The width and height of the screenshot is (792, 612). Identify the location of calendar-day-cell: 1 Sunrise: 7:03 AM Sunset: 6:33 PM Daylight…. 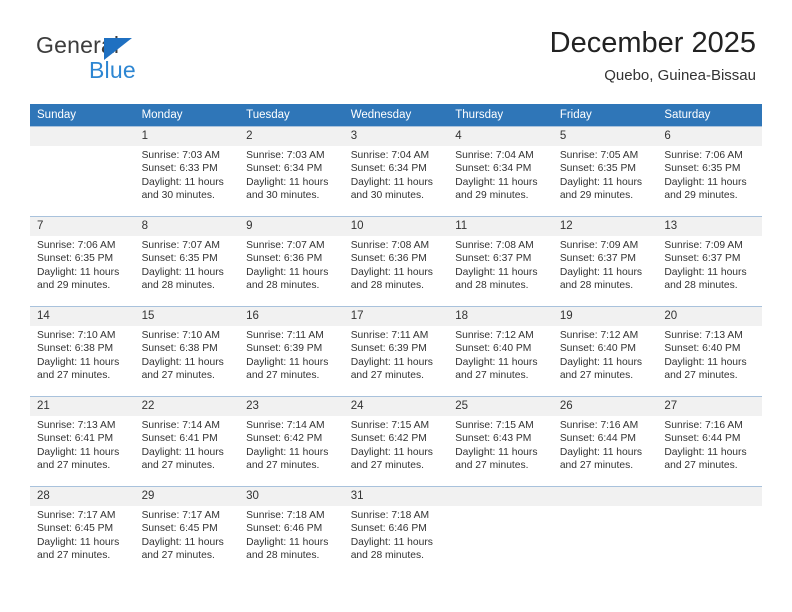
(187, 171).